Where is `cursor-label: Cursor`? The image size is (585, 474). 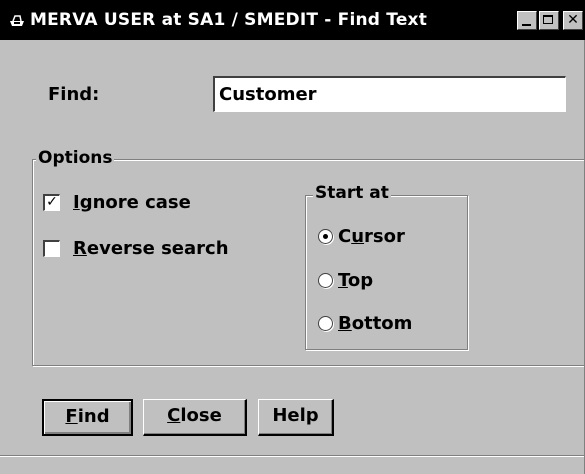
cursor-label: Cursor is located at coordinates (371, 236).